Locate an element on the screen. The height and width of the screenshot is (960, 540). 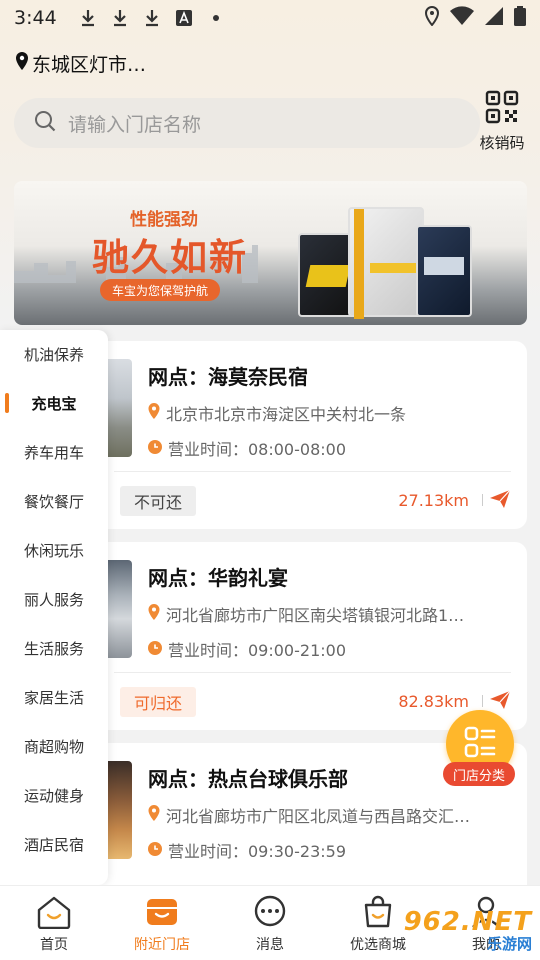
category-item: 运动健身 is located at coordinates (54, 795).